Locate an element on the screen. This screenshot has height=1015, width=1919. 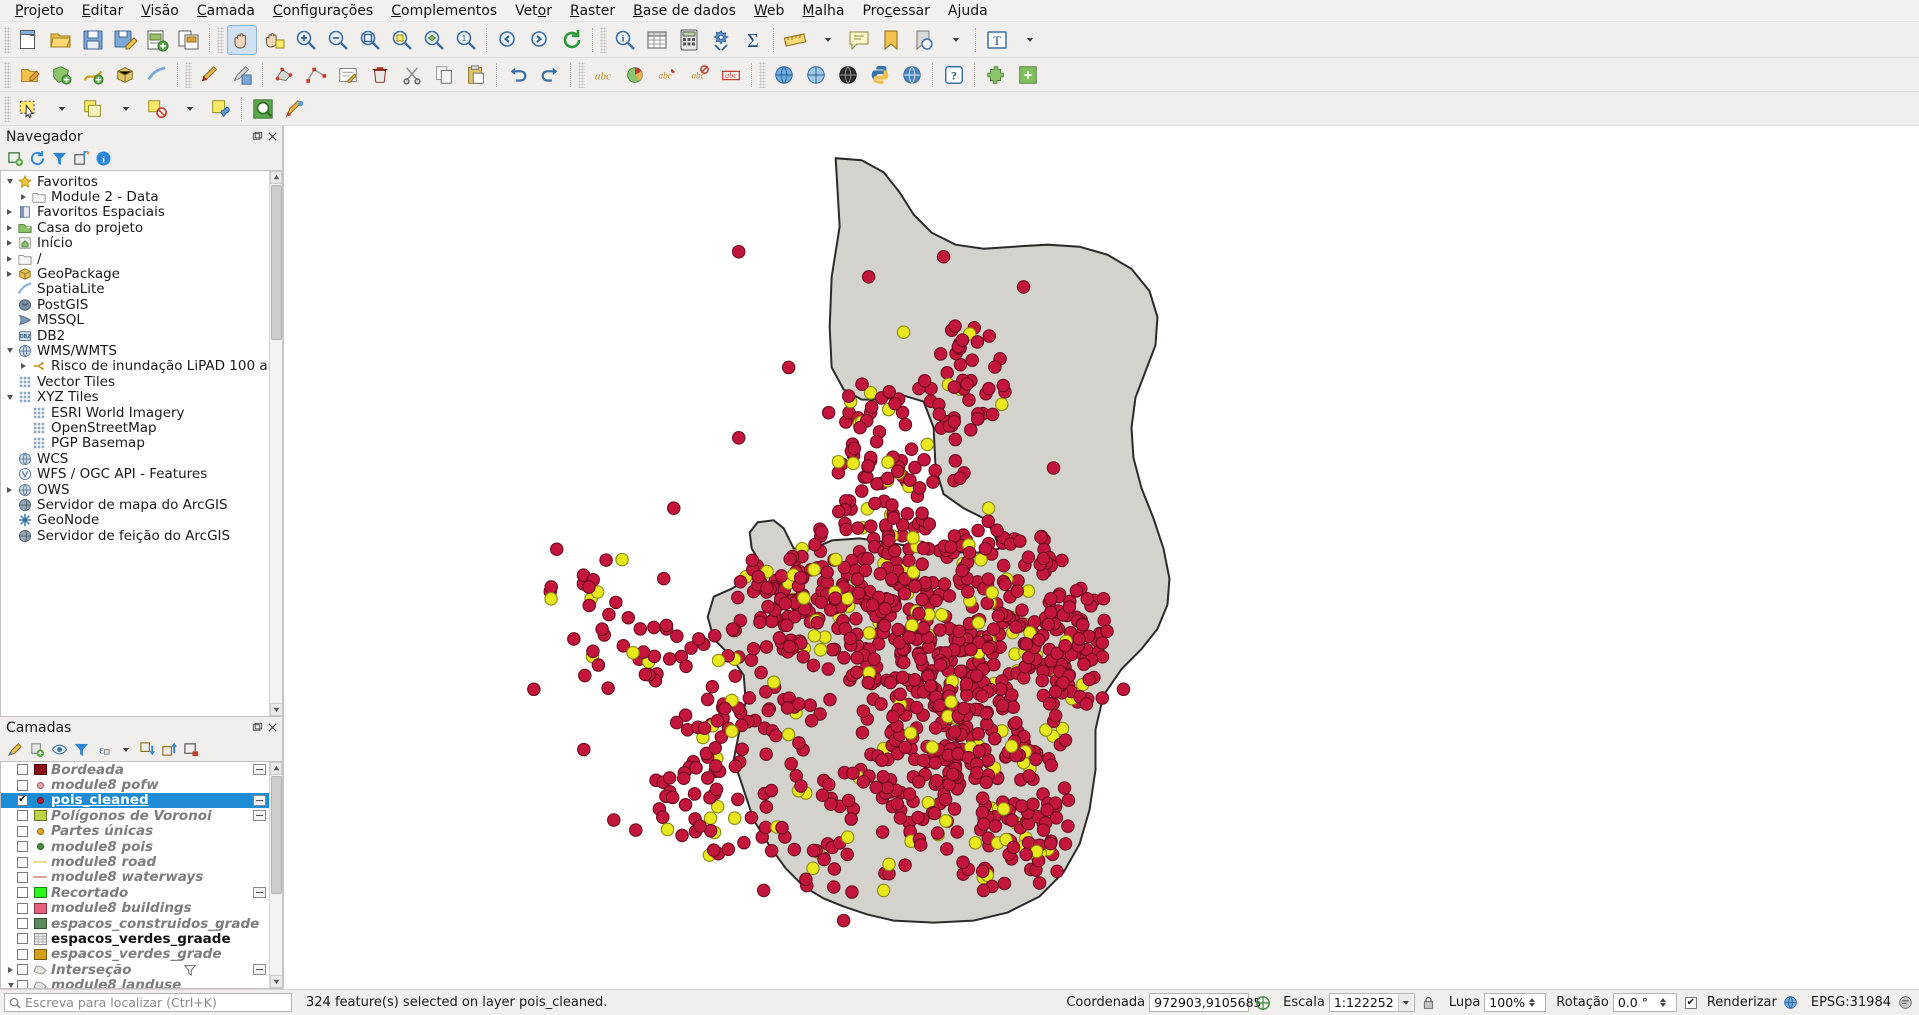
menu-item-projeto: Projeto is located at coordinates (39, 11).